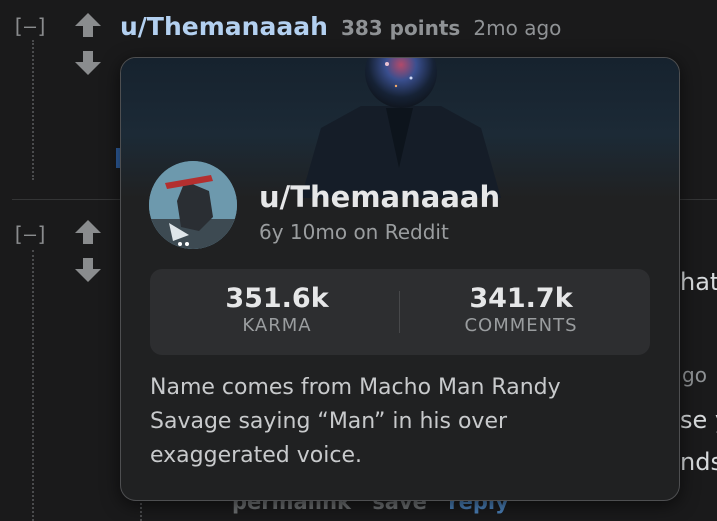 This screenshot has height=521, width=717. I want to click on comment-points: 383 points, so click(400, 28).